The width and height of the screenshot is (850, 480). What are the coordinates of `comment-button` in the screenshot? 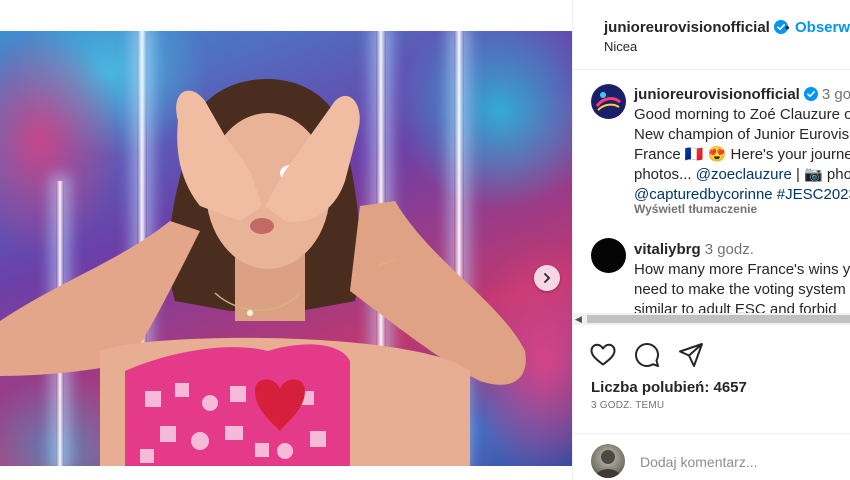 It's located at (647, 355).